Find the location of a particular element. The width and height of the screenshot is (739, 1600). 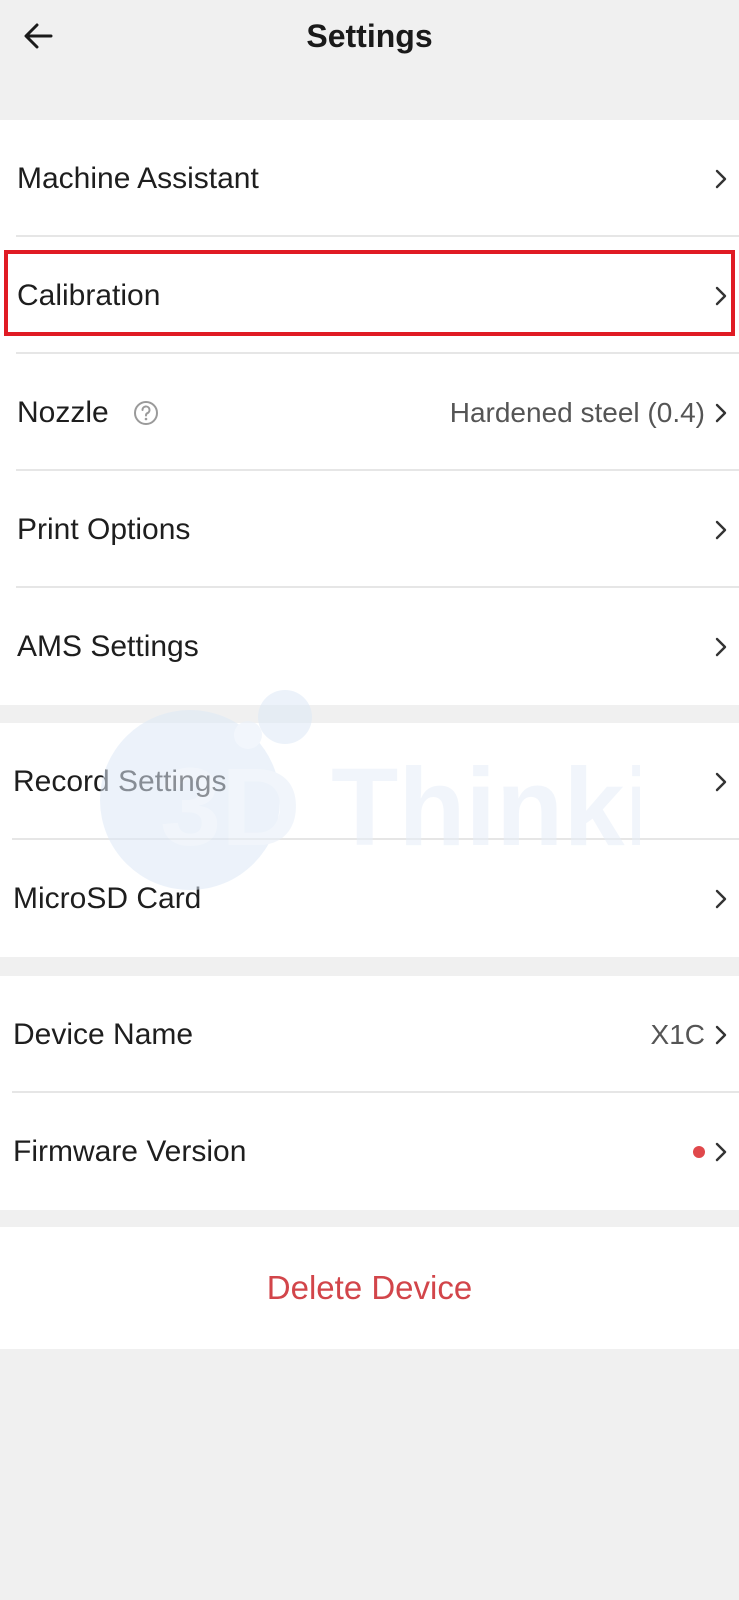

firmware-version-label: Firmware Version is located at coordinates (130, 1151).